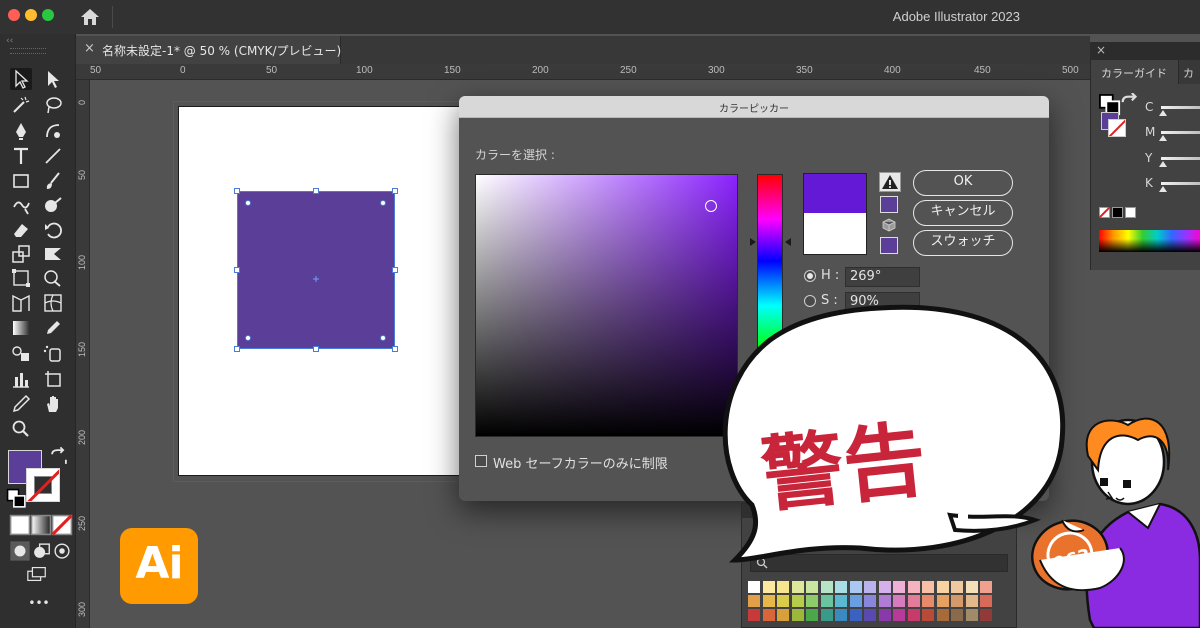 This screenshot has height=628, width=1200. What do you see at coordinates (40, 549) in the screenshot?
I see `draw-behind-icon` at bounding box center [40, 549].